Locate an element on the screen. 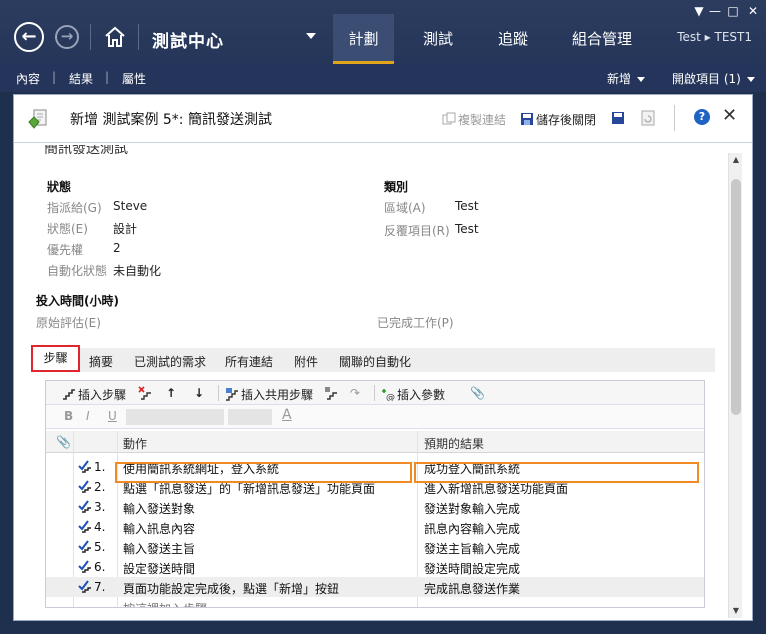  form-tab-strip: 摘要 已測試的需求 所有連結 附件 關聯的自動化 is located at coordinates (373, 360).